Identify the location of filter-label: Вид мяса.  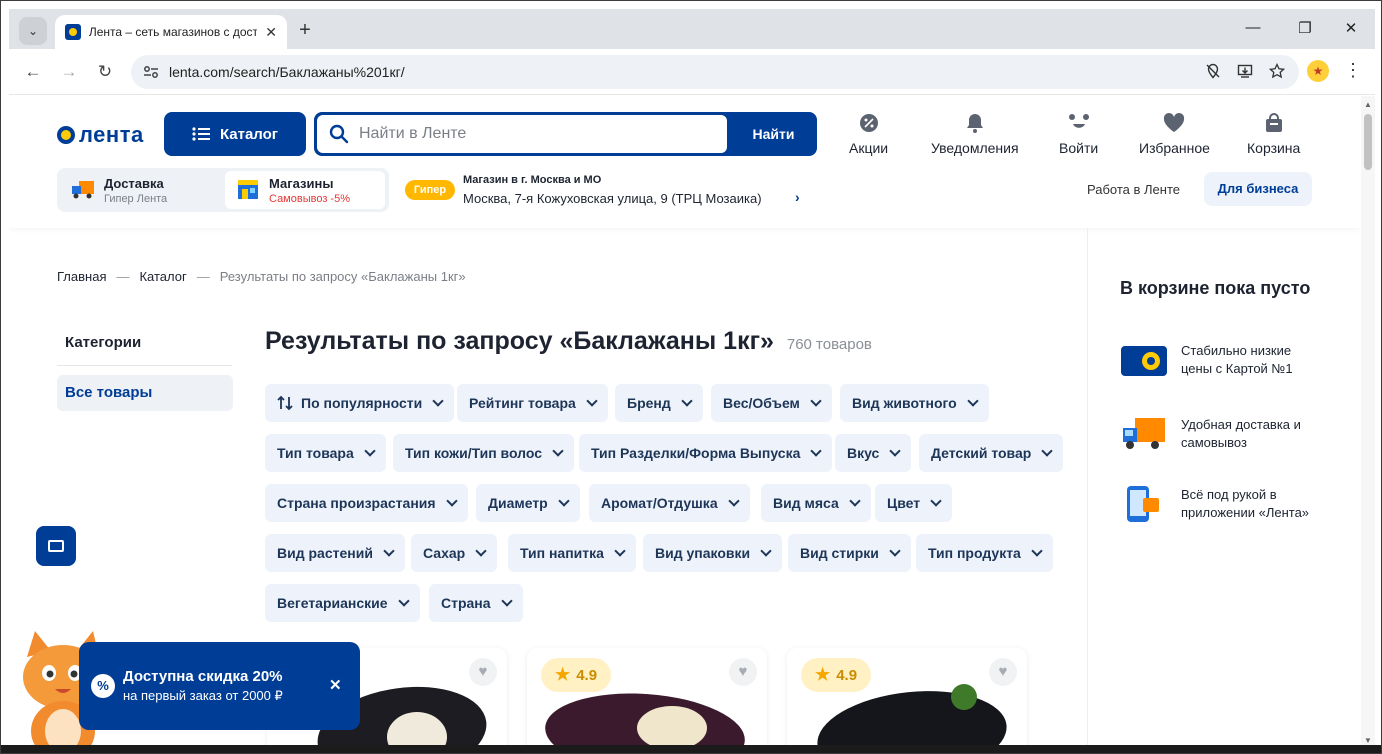
(806, 503).